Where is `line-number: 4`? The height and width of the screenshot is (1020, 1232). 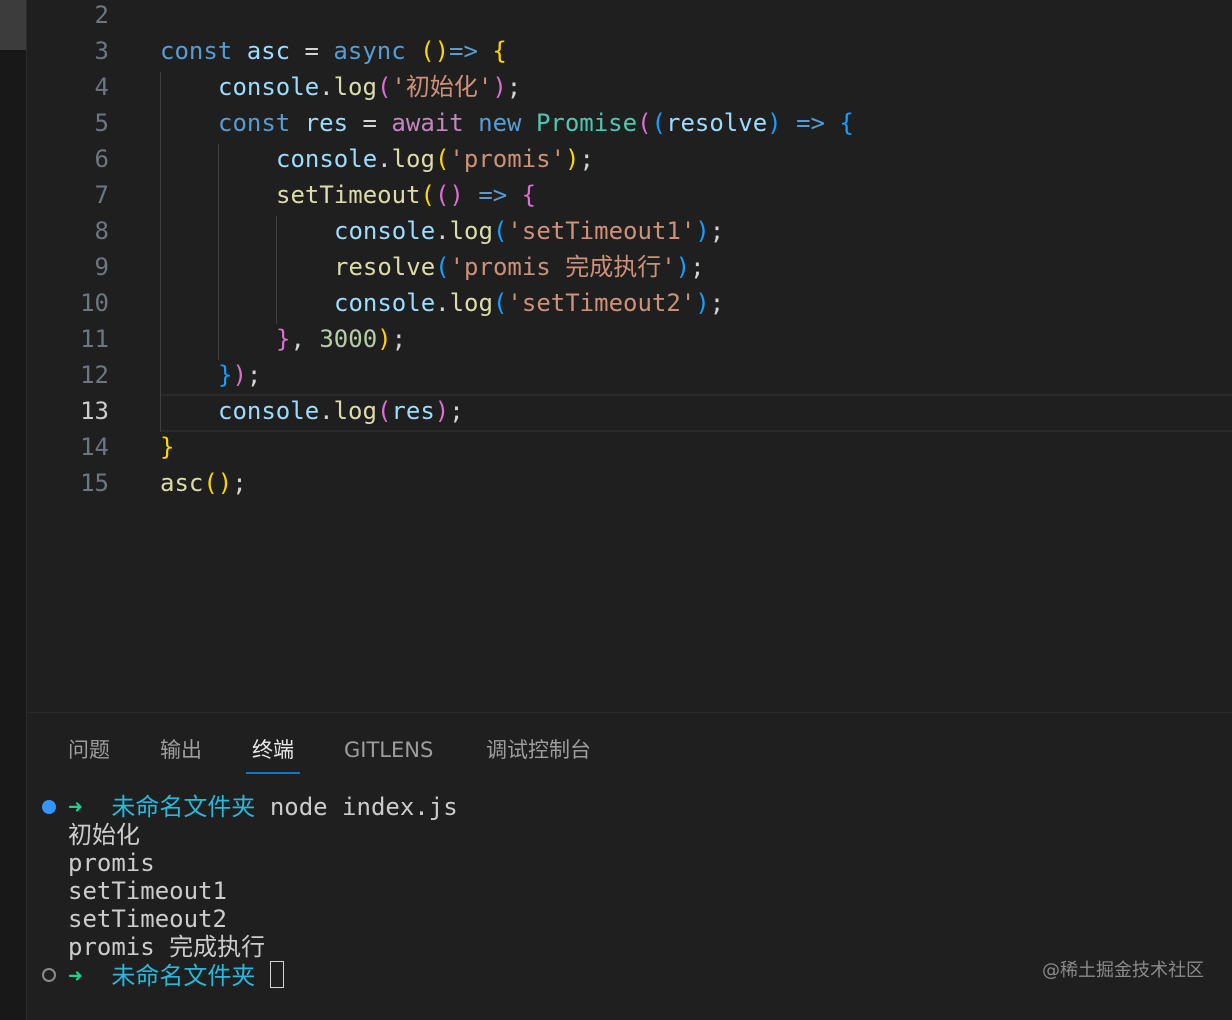
line-number: 4 is located at coordinates (101, 87).